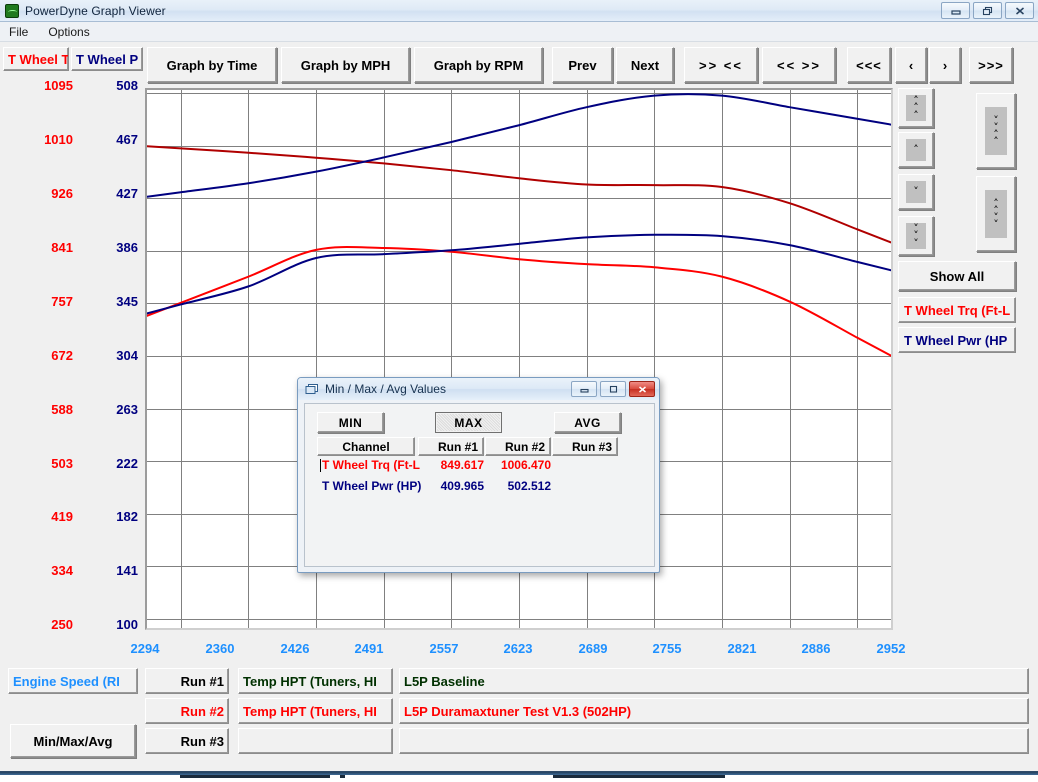 Image resolution: width=1038 pixels, height=782 pixels. Describe the element at coordinates (62, 247) in the screenshot. I see `y-axis-torque-tick-3: 841` at that location.